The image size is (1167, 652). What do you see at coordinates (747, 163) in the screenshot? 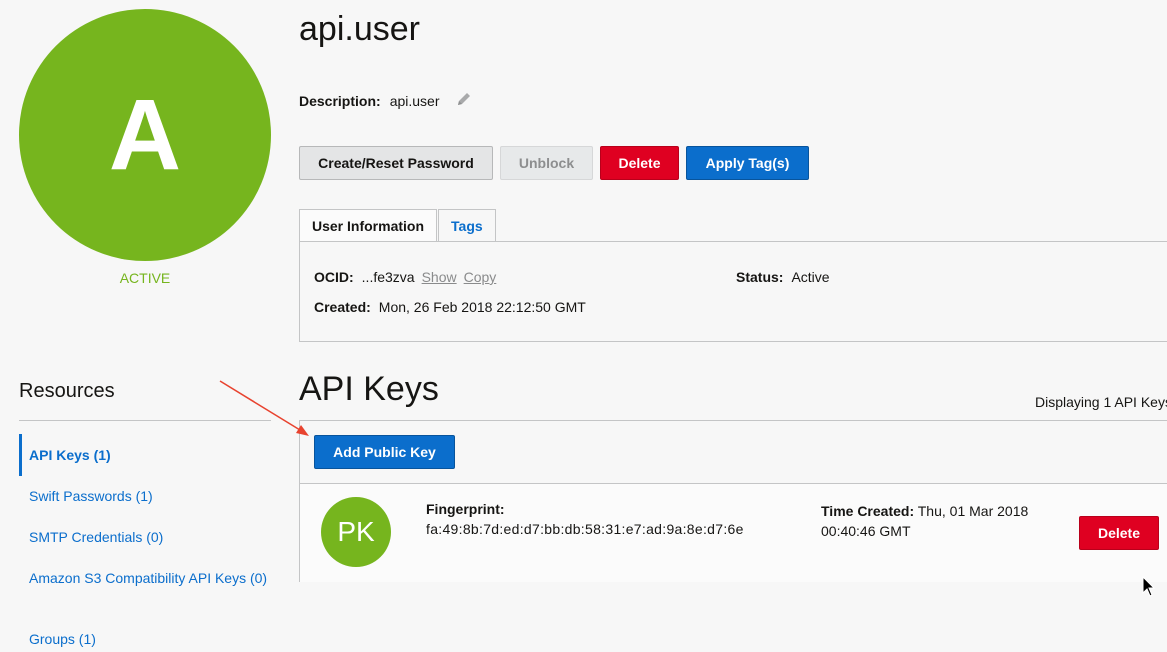
I see `apply-tags-button: Apply Tag(s)` at bounding box center [747, 163].